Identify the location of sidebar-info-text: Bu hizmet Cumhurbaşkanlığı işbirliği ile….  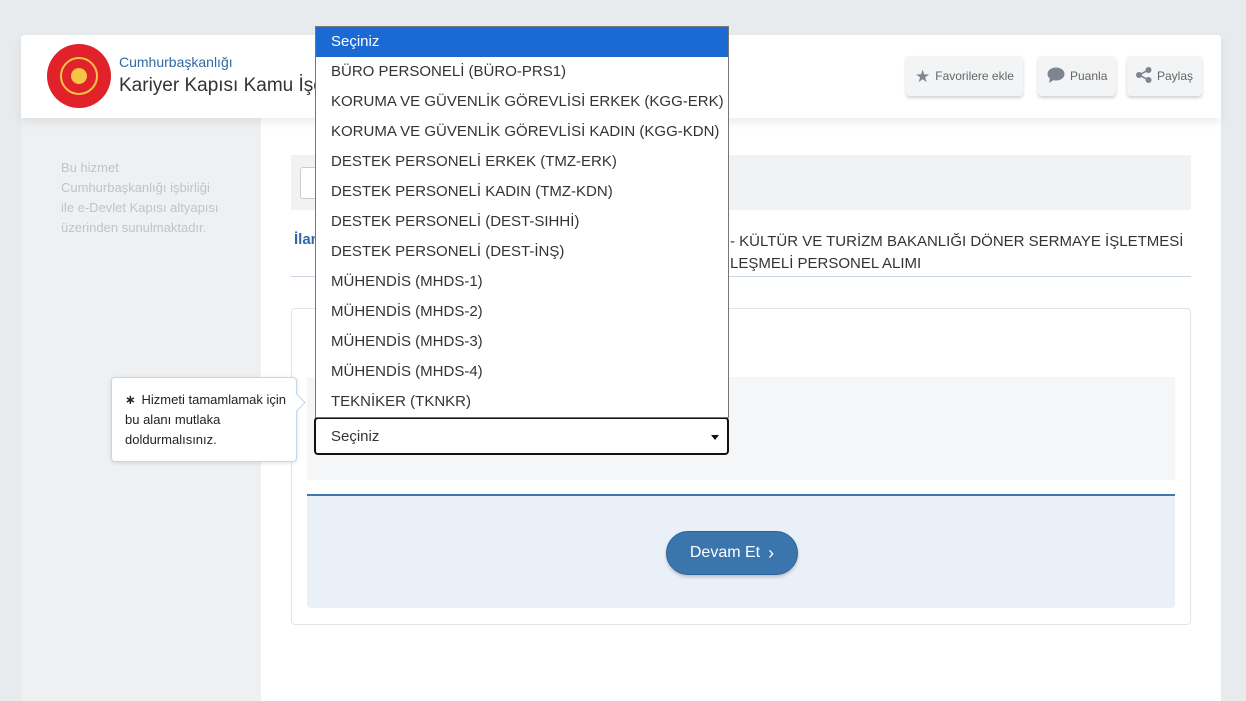
(140, 197).